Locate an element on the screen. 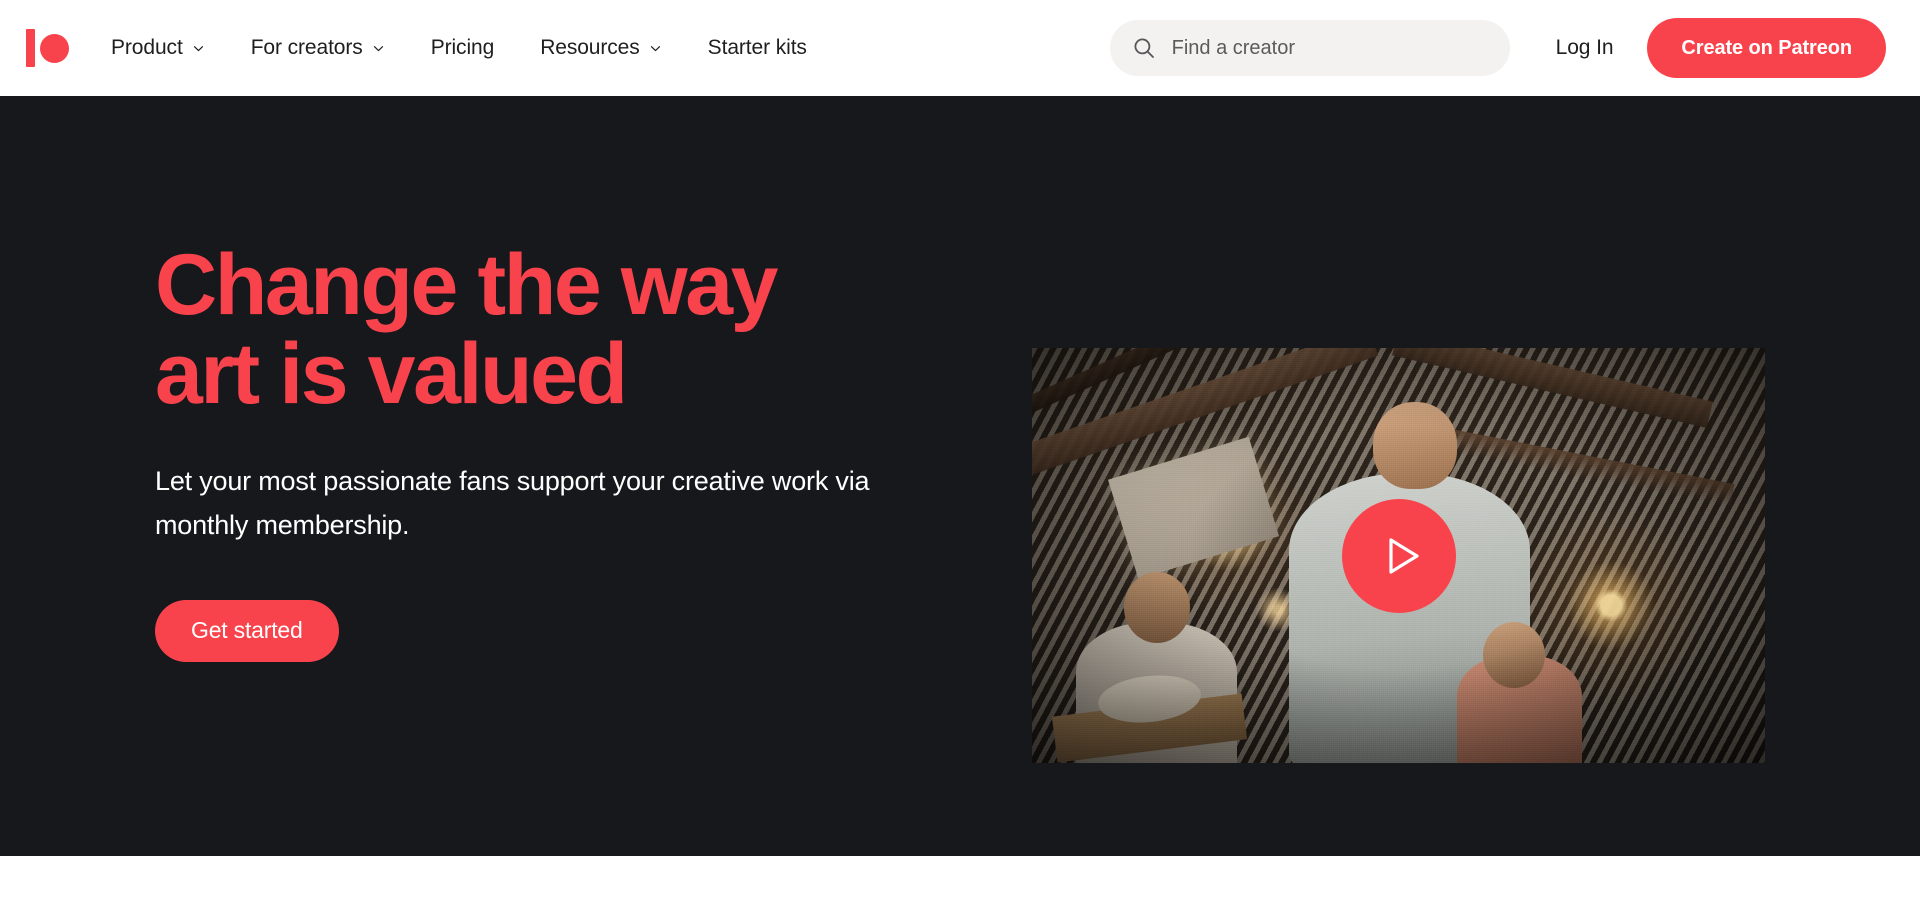 The height and width of the screenshot is (902, 1920). create-on-patreon-button: Create on Patreon is located at coordinates (1766, 48).